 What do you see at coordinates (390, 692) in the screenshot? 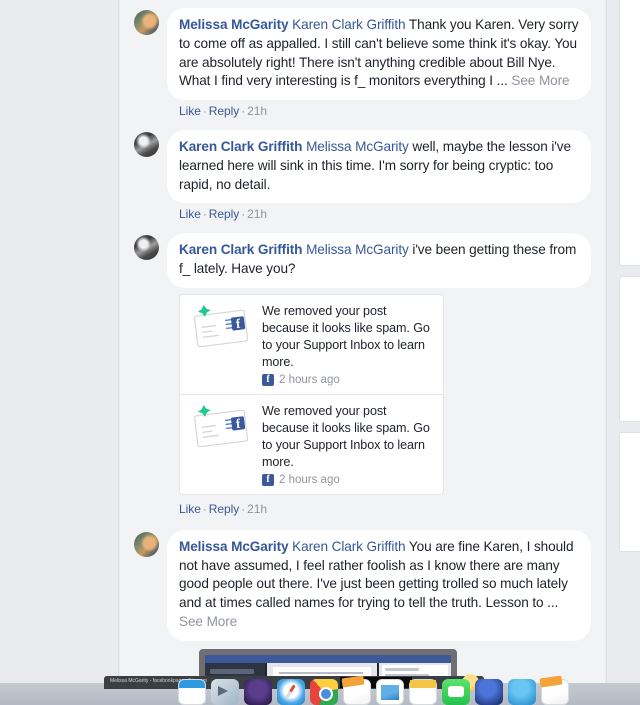
I see `photos-icon` at bounding box center [390, 692].